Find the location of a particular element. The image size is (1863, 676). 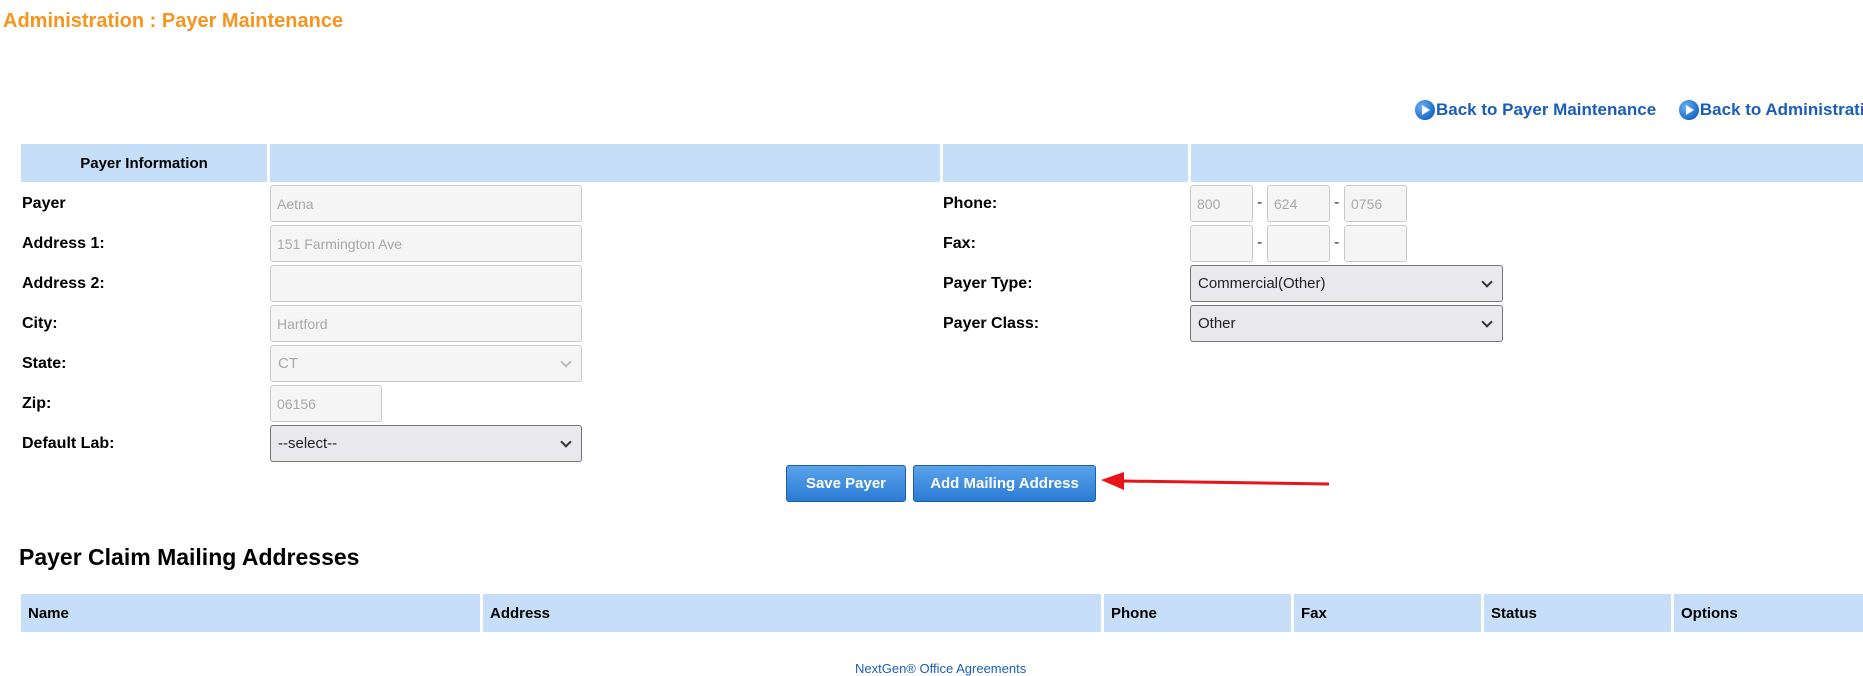

footer-agreements-link: NextGen® Office Agreements is located at coordinates (940, 668).